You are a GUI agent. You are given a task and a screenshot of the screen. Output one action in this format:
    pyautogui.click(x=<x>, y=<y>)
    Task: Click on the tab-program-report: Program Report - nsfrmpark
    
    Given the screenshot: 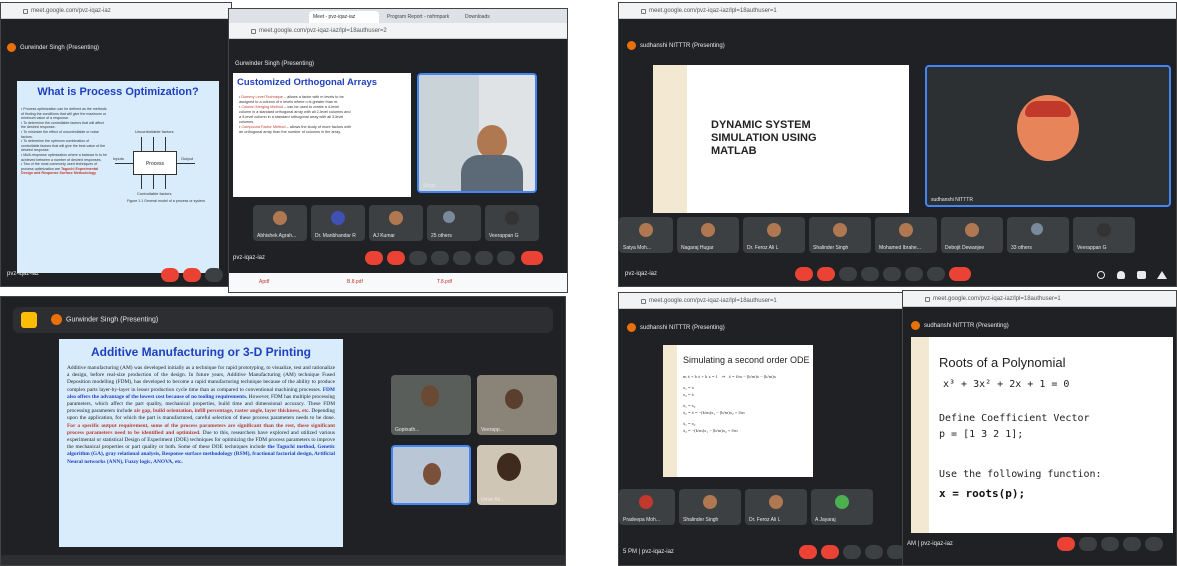 What is the action you would take?
    pyautogui.click(x=420, y=17)
    